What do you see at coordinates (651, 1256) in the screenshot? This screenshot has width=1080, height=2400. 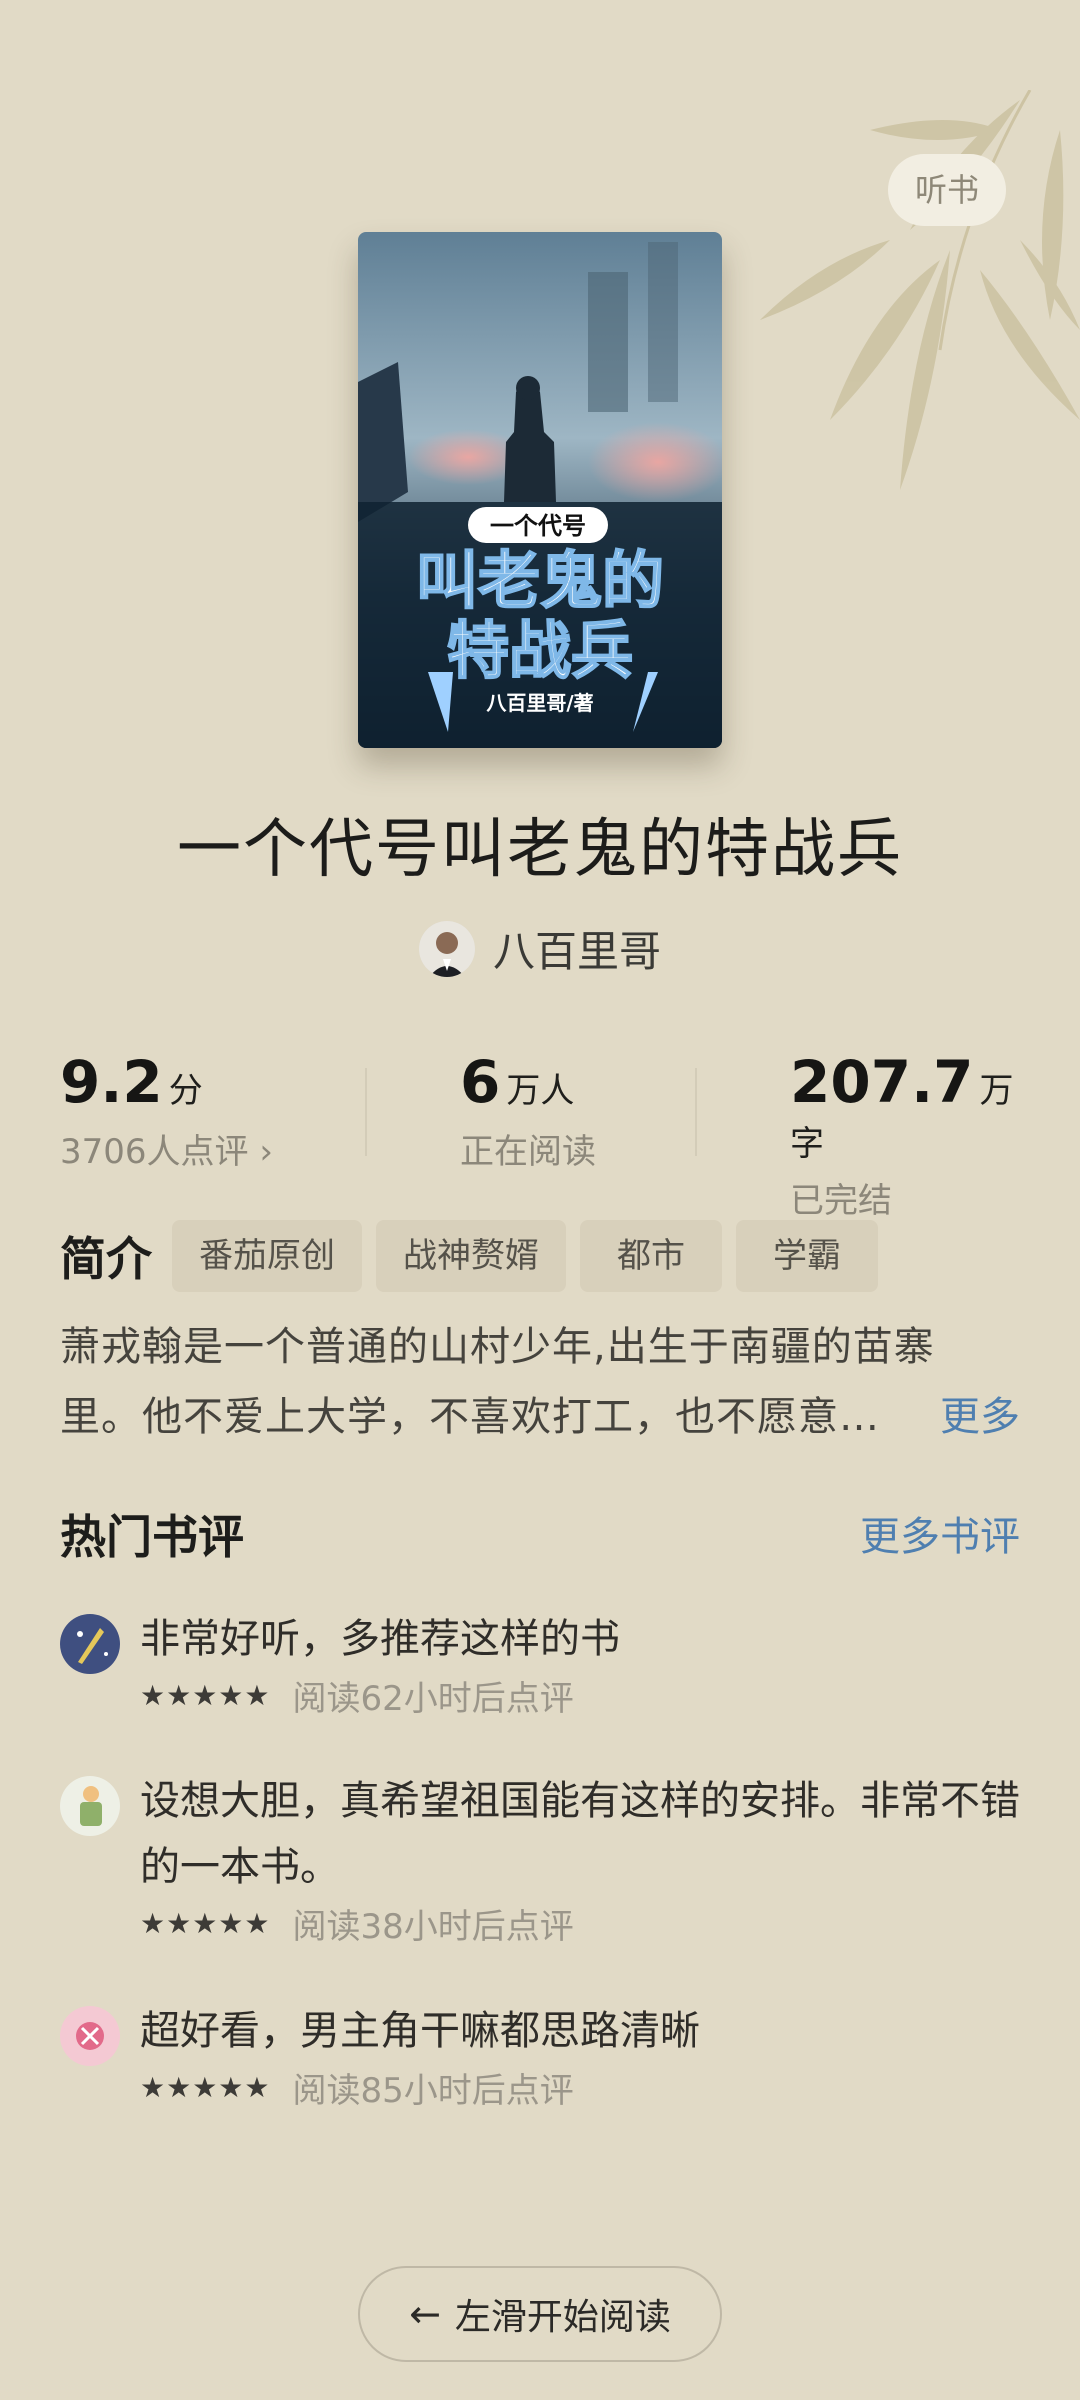 I see `tag-chip: 都市` at bounding box center [651, 1256].